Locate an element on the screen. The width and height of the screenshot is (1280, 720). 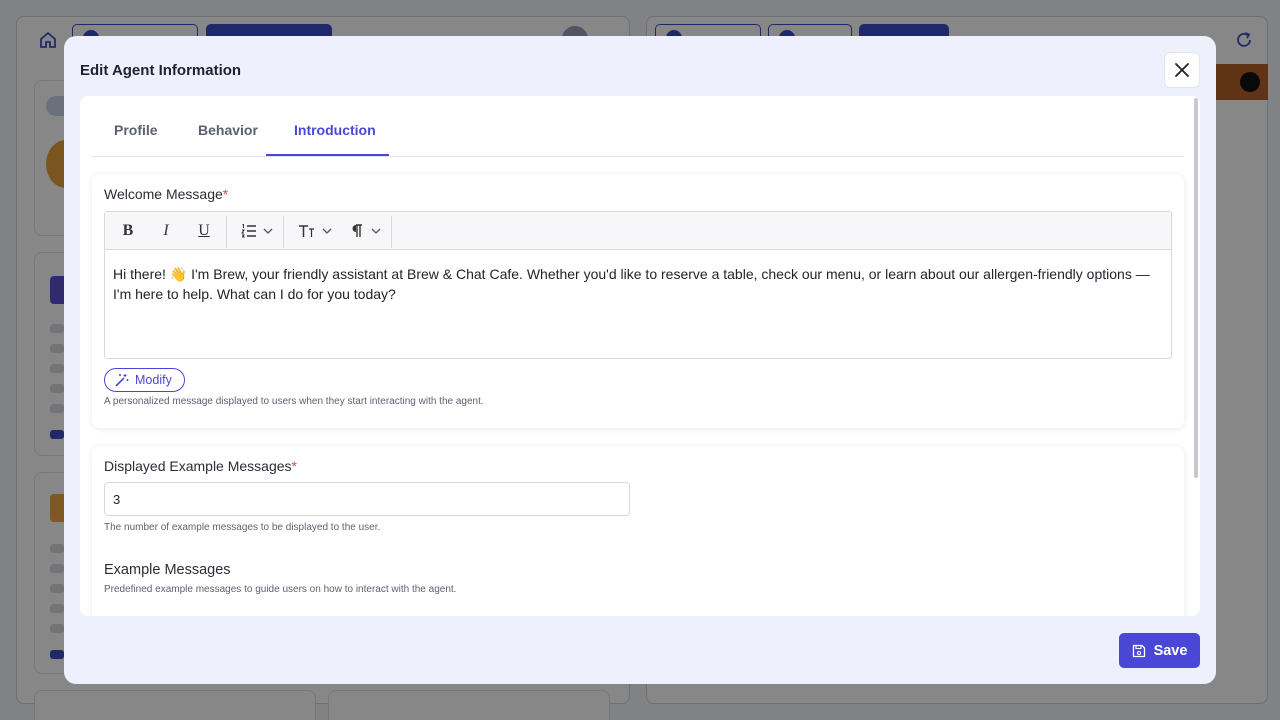
modal-title: Edit Agent Information is located at coordinates (161, 70).